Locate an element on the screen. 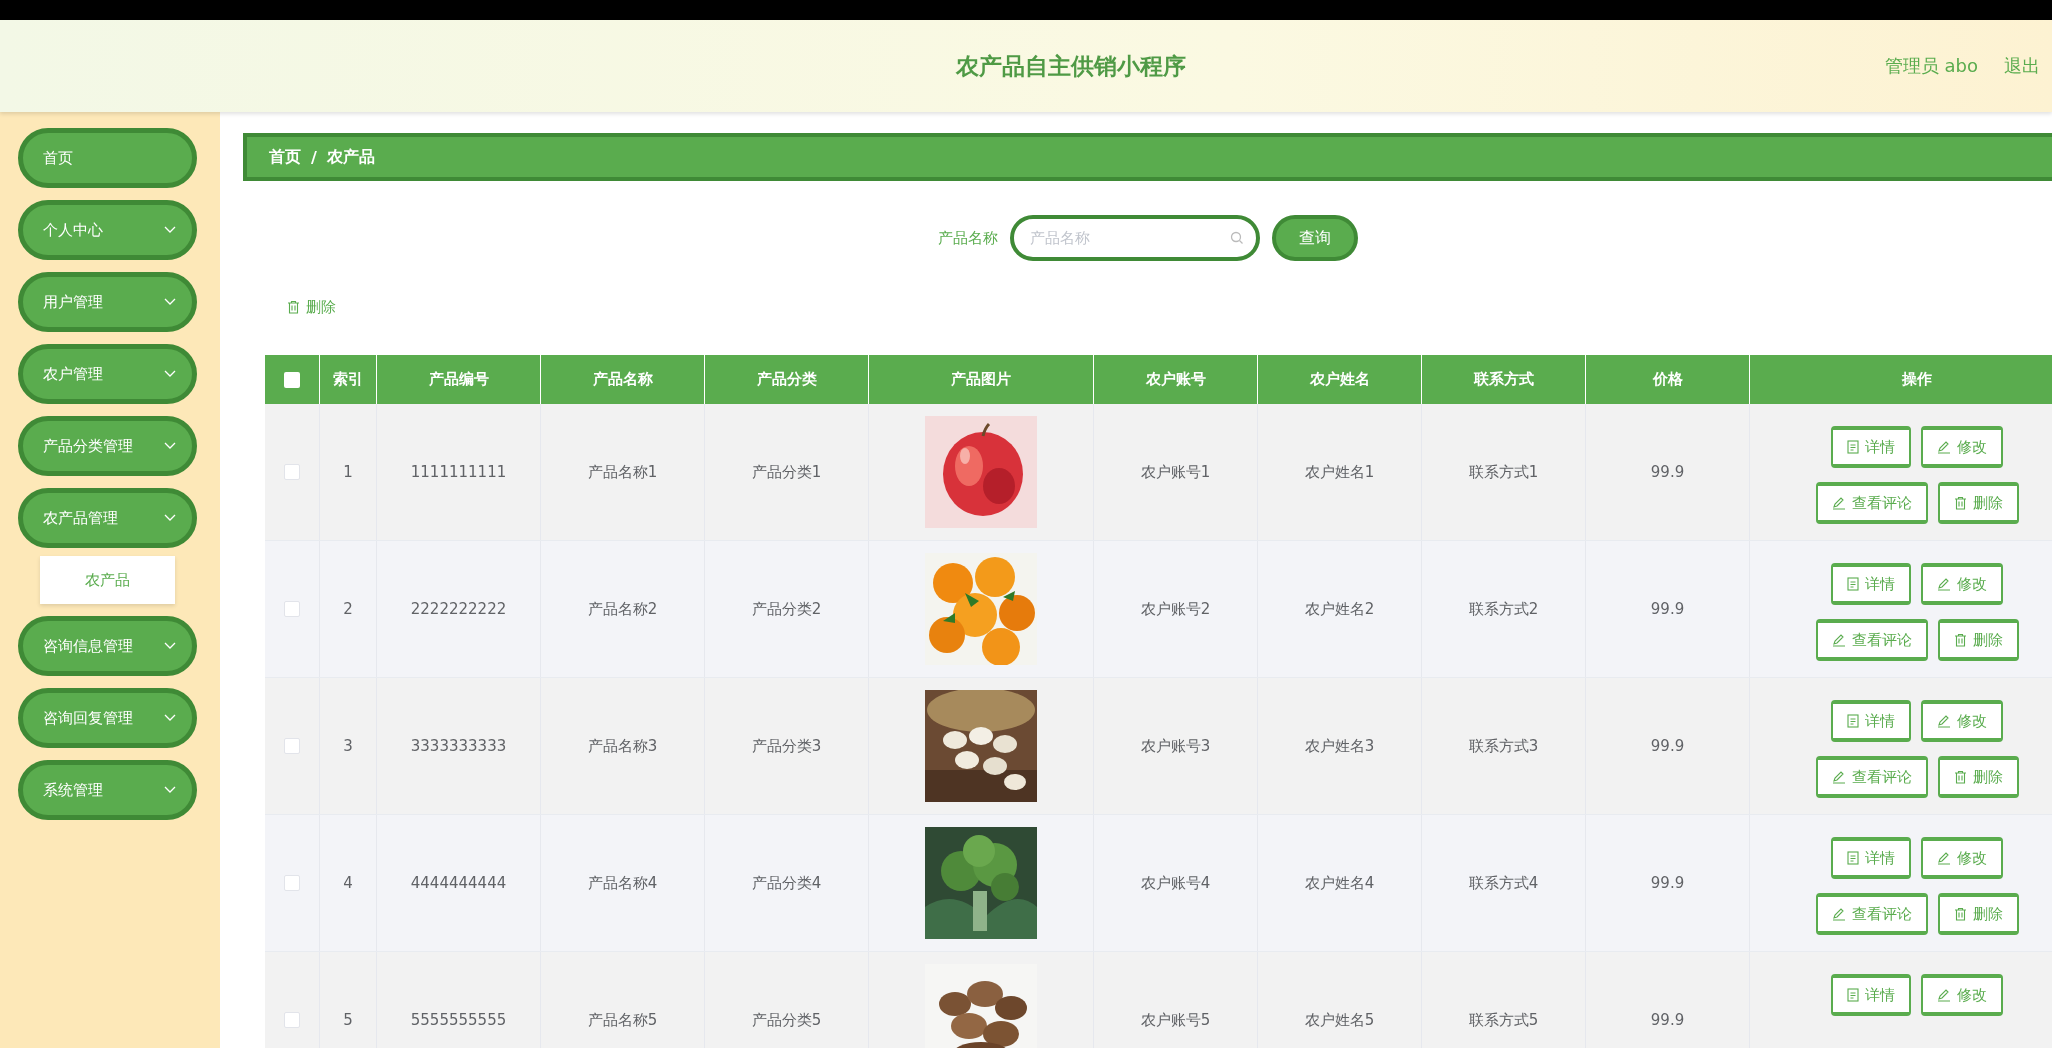  breadcrumb-link: 首页 is located at coordinates (285, 157).